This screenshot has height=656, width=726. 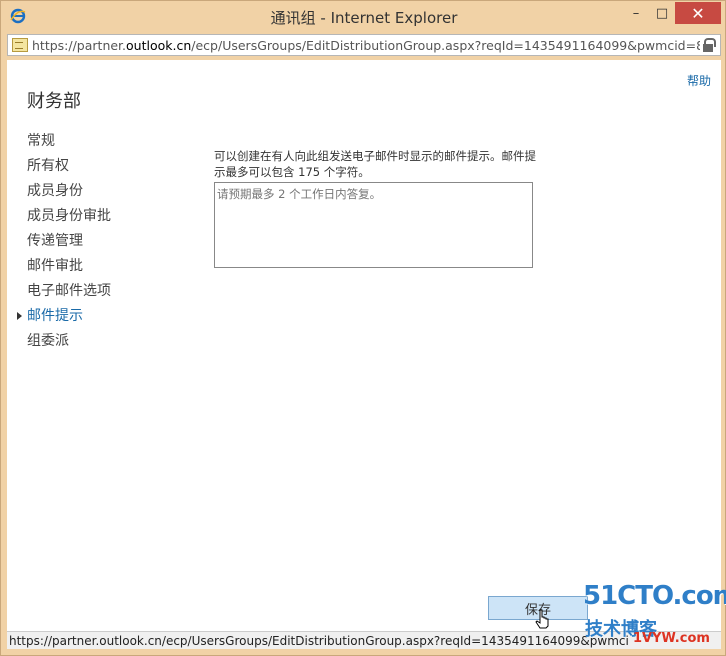 I want to click on nav-item-email-options: 电子邮件选项, so click(x=69, y=291).